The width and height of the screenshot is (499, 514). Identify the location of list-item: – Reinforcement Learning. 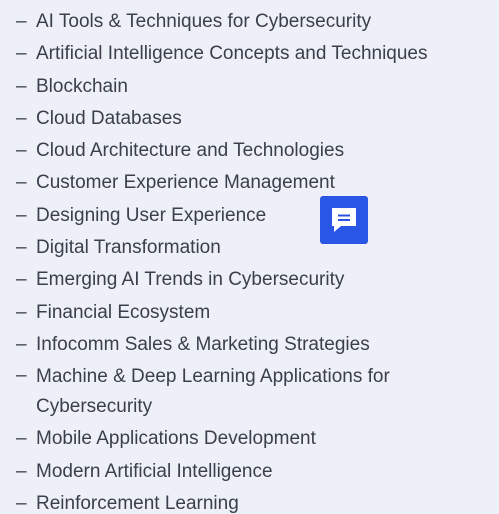
(256, 501).